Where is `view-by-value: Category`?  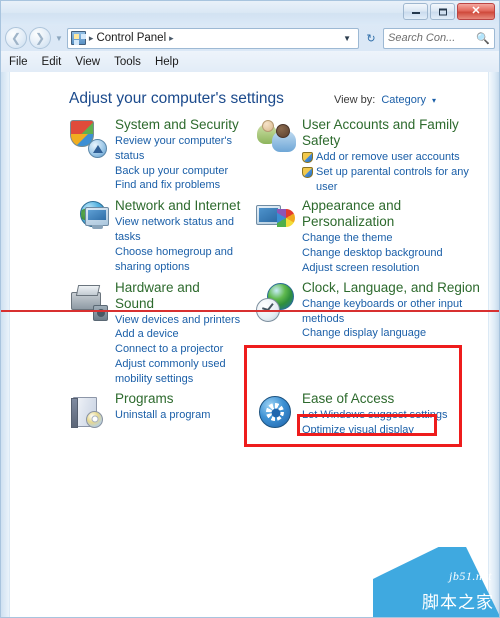 view-by-value: Category is located at coordinates (403, 100).